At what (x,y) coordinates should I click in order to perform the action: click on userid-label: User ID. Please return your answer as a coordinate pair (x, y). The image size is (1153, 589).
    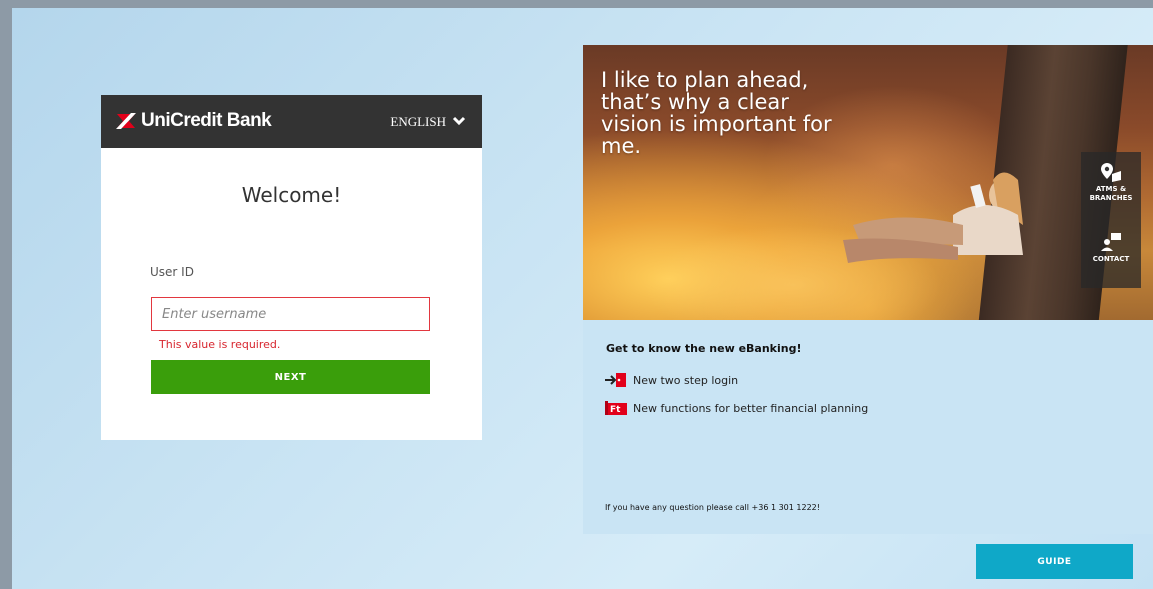
    Looking at the image, I should click on (172, 272).